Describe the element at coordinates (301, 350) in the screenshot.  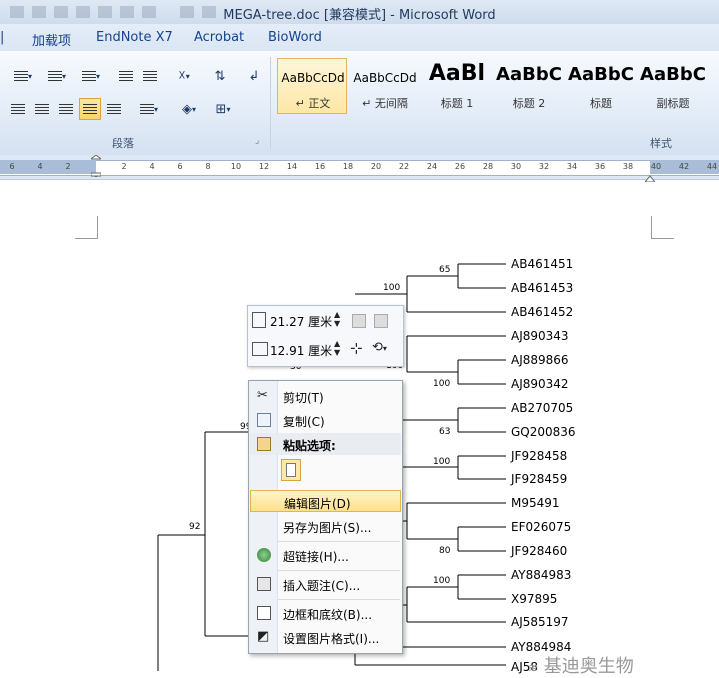
I see `width-field: 12.91 厘米` at that location.